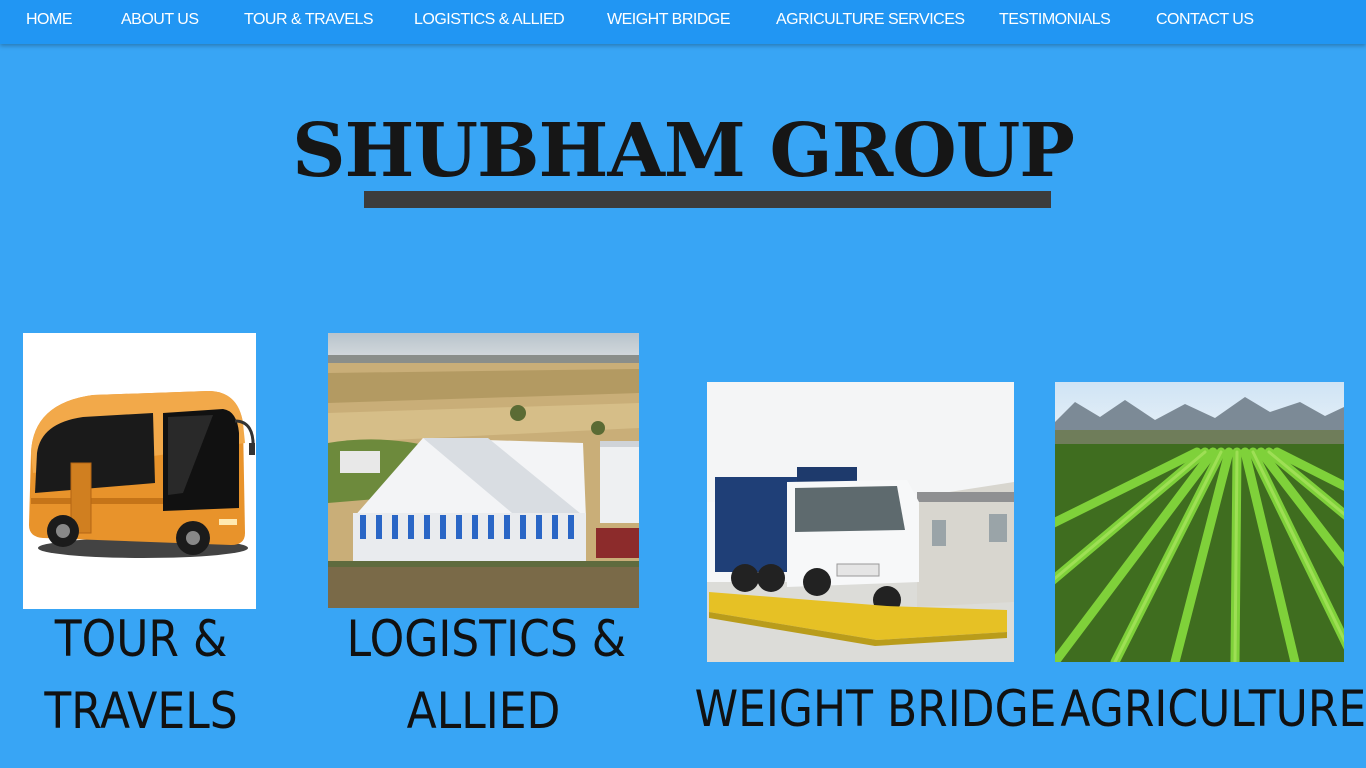 This screenshot has height=768, width=1366. Describe the element at coordinates (669, 20) in the screenshot. I see `nav-weight-bridge: WEIGHT BRIDGE` at that location.